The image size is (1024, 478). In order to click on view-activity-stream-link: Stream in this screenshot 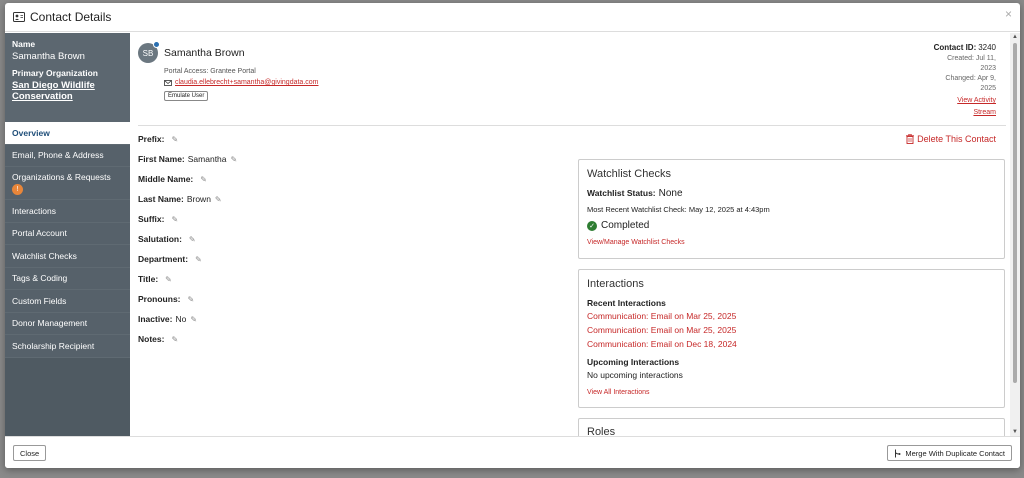, I will do `click(956, 113)`.